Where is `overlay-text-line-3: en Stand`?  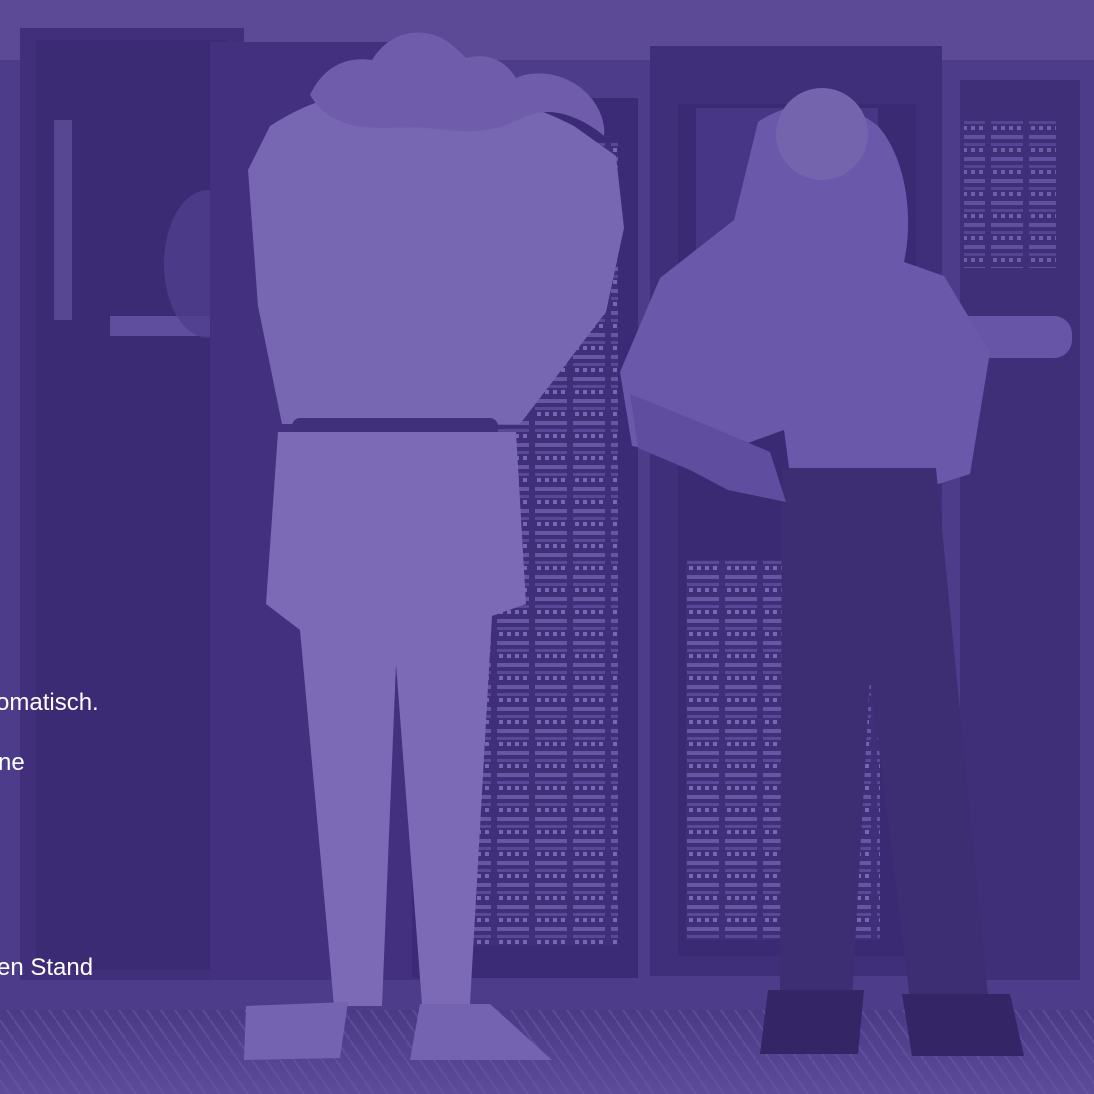
overlay-text-line-3: en Stand is located at coordinates (47, 967).